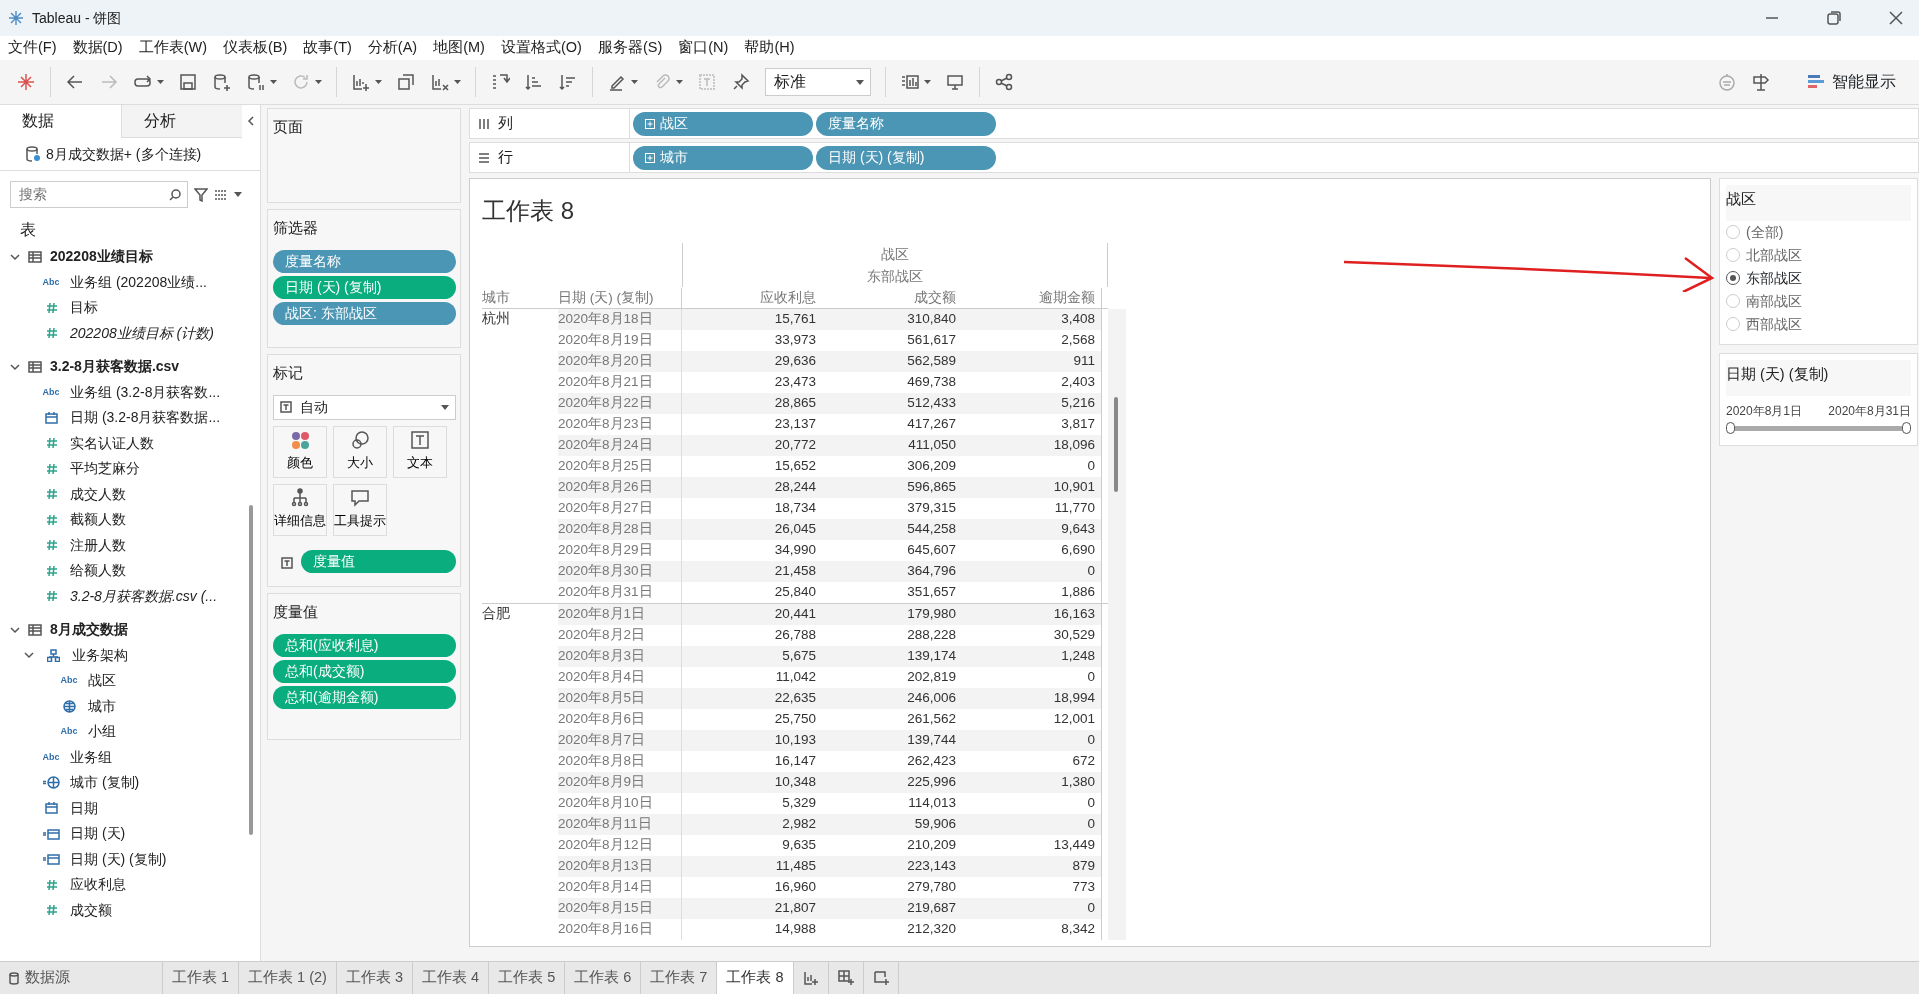 This screenshot has width=1919, height=994. Describe the element at coordinates (955, 82) in the screenshot. I see `presentation-icon` at that location.